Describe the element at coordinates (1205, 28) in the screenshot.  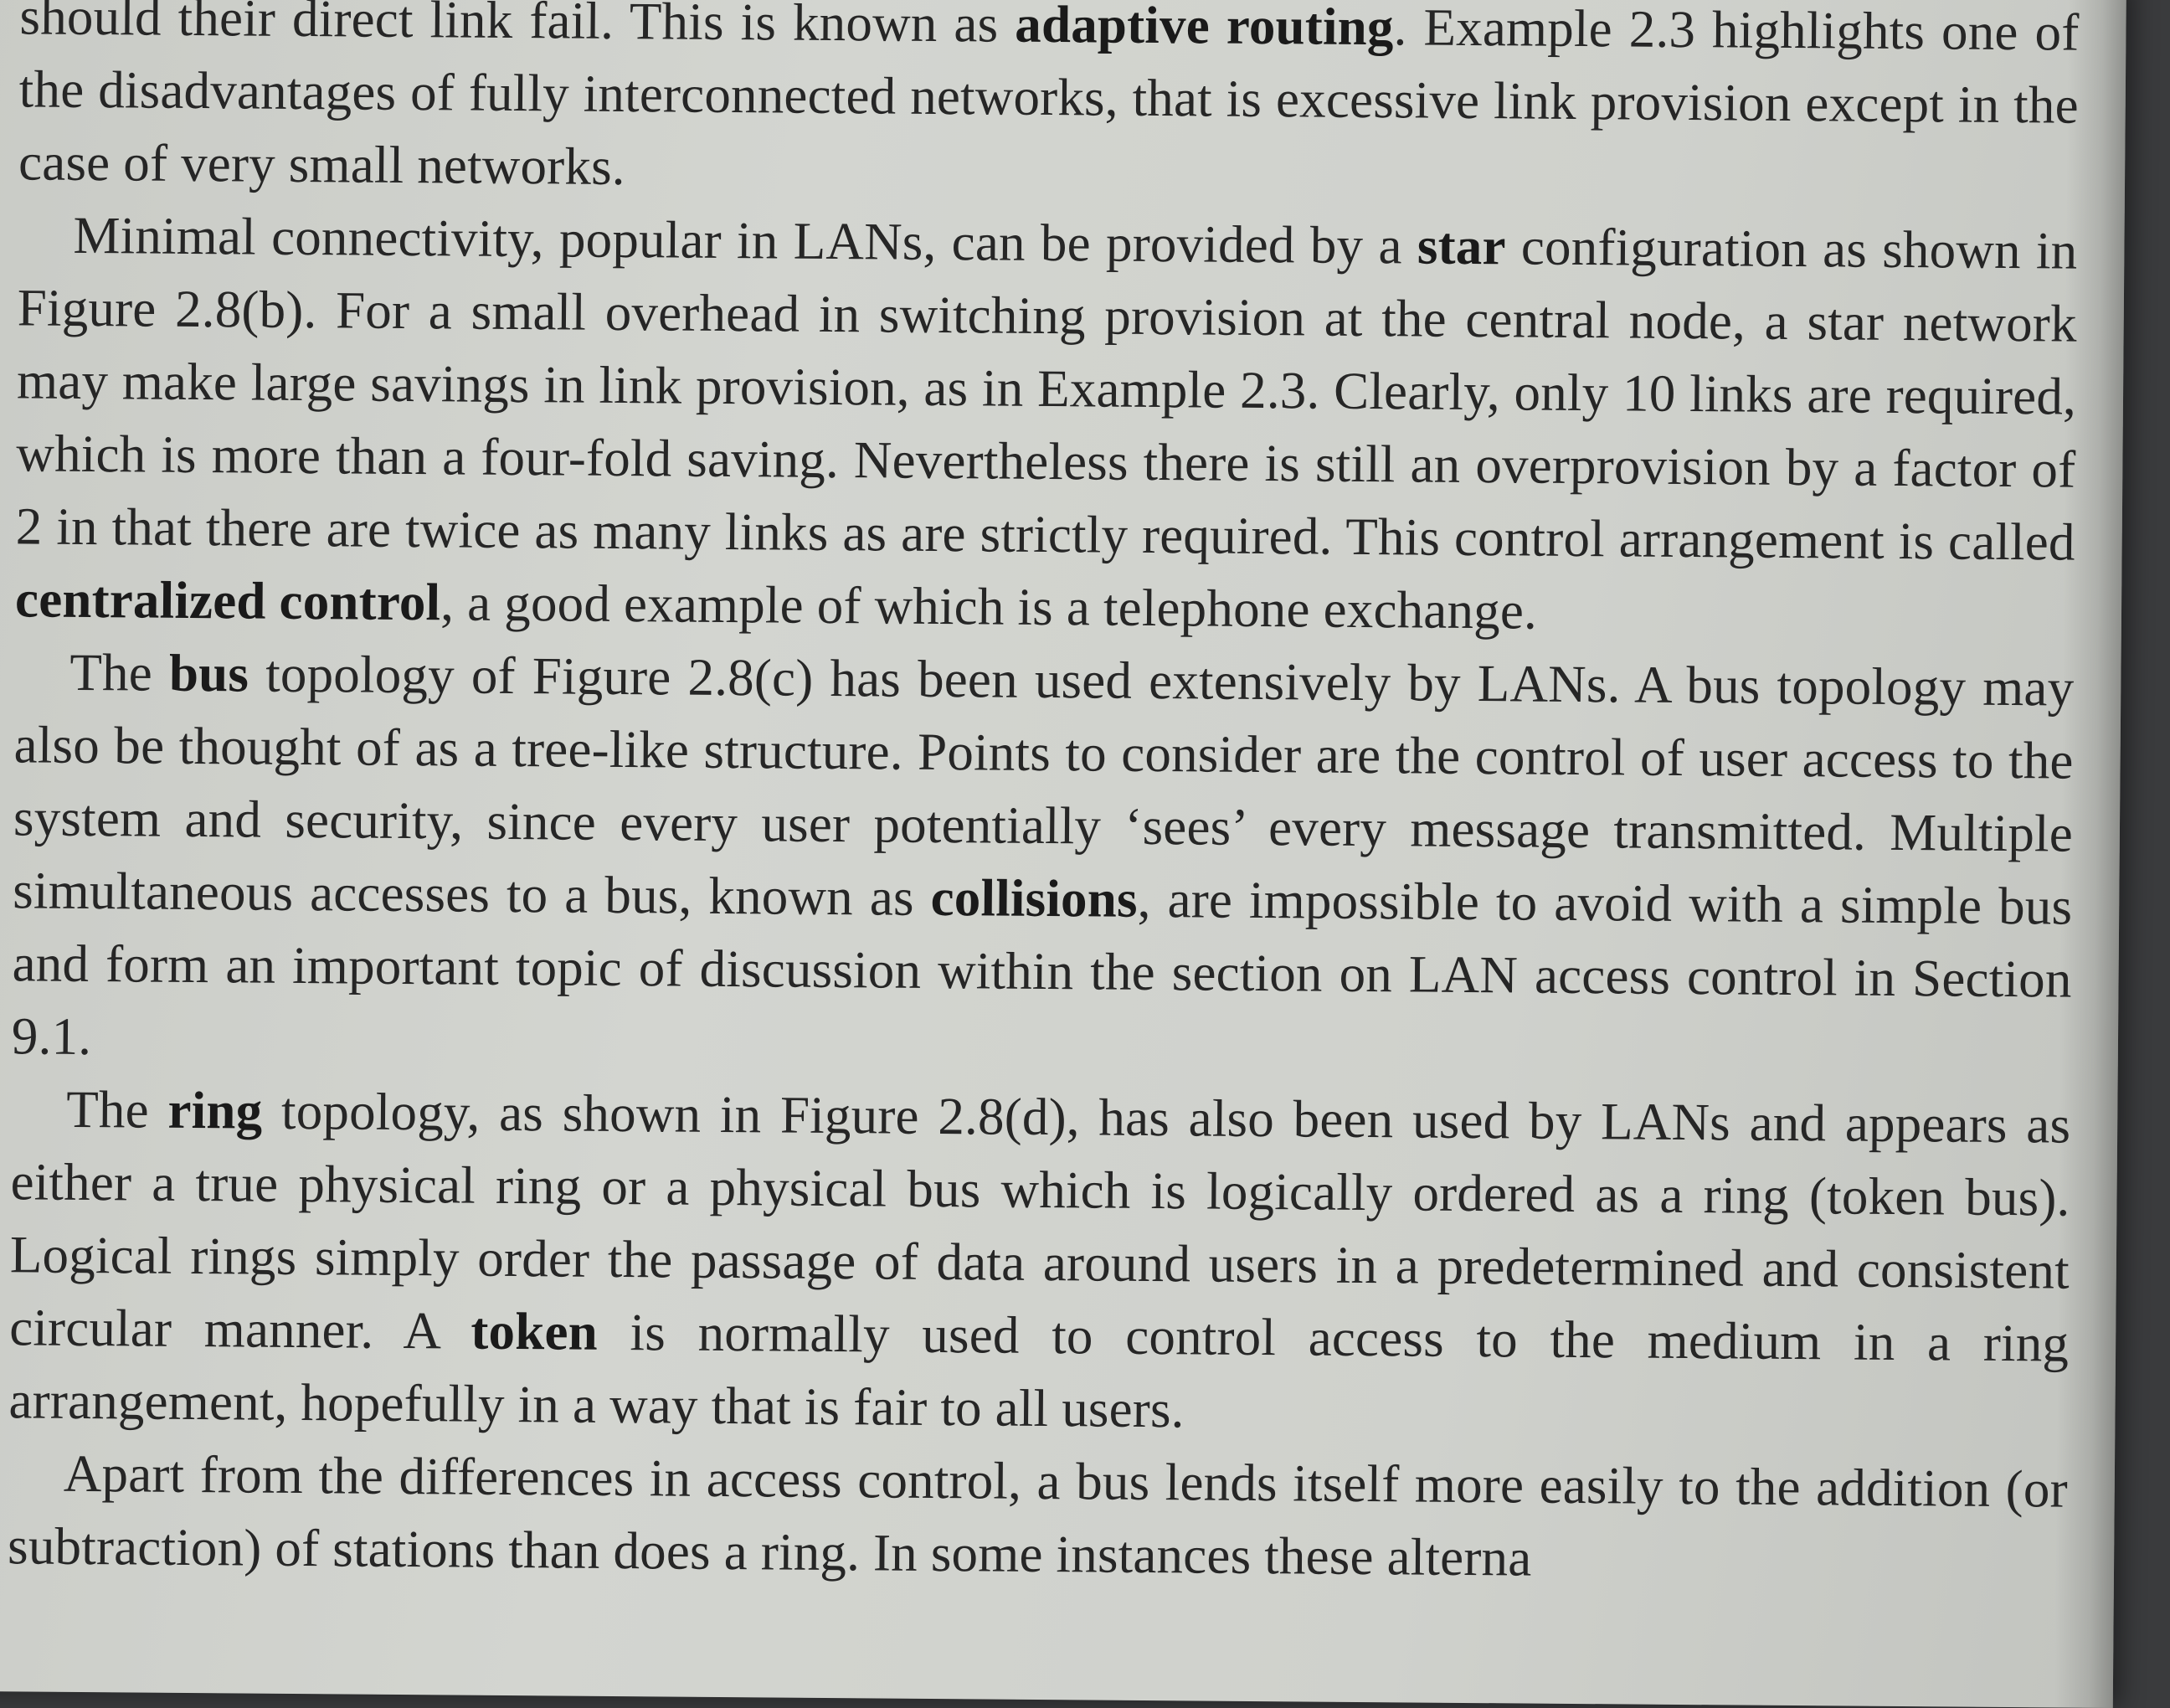
I see `bold-term: adaptive routing` at that location.